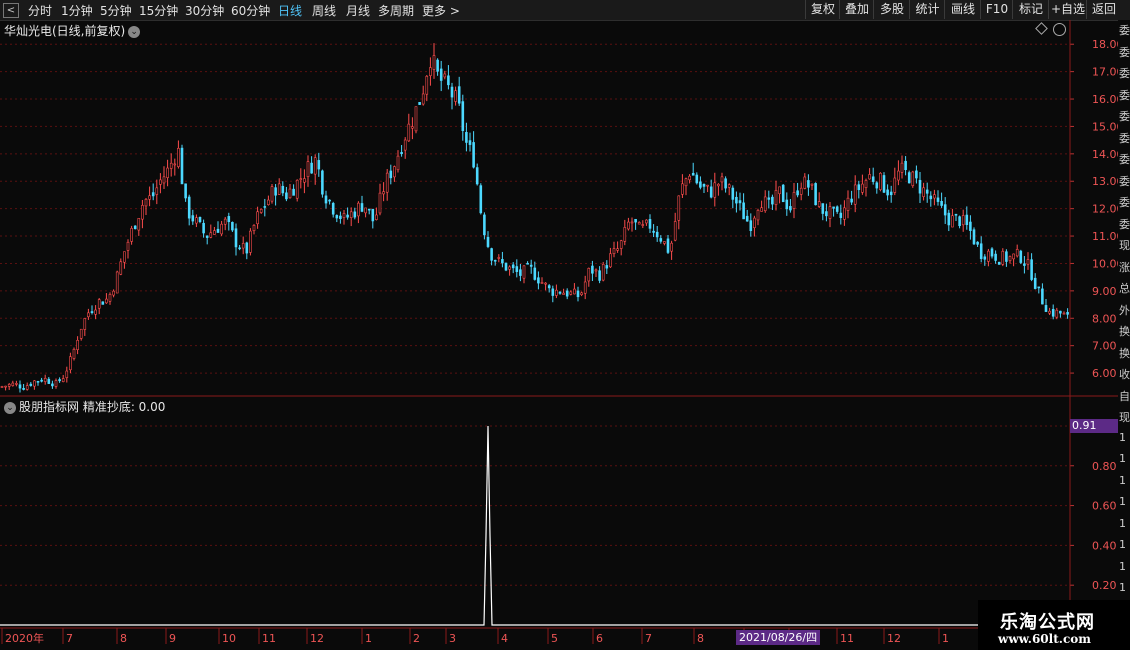 Image resolution: width=1130 pixels, height=650 pixels. Describe the element at coordinates (72, 30) in the screenshot. I see `main-panel-title: 华灿光电(日线,前复权) ⌄` at that location.